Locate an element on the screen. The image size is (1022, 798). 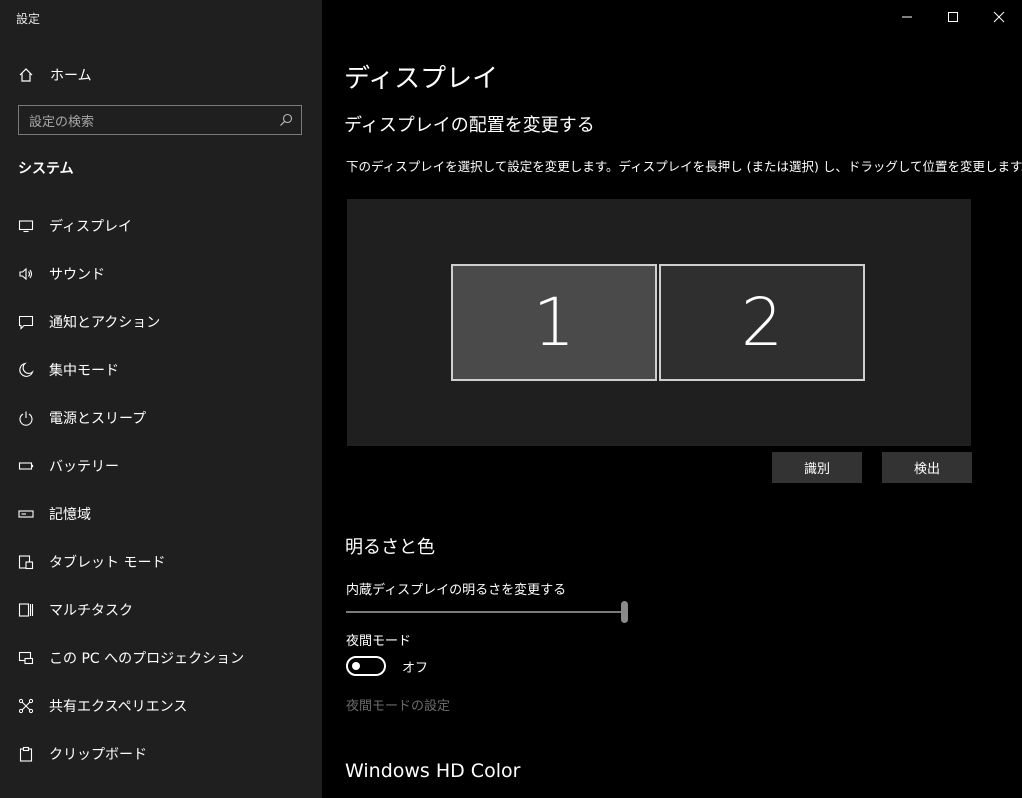
close-button is located at coordinates (999, 17).